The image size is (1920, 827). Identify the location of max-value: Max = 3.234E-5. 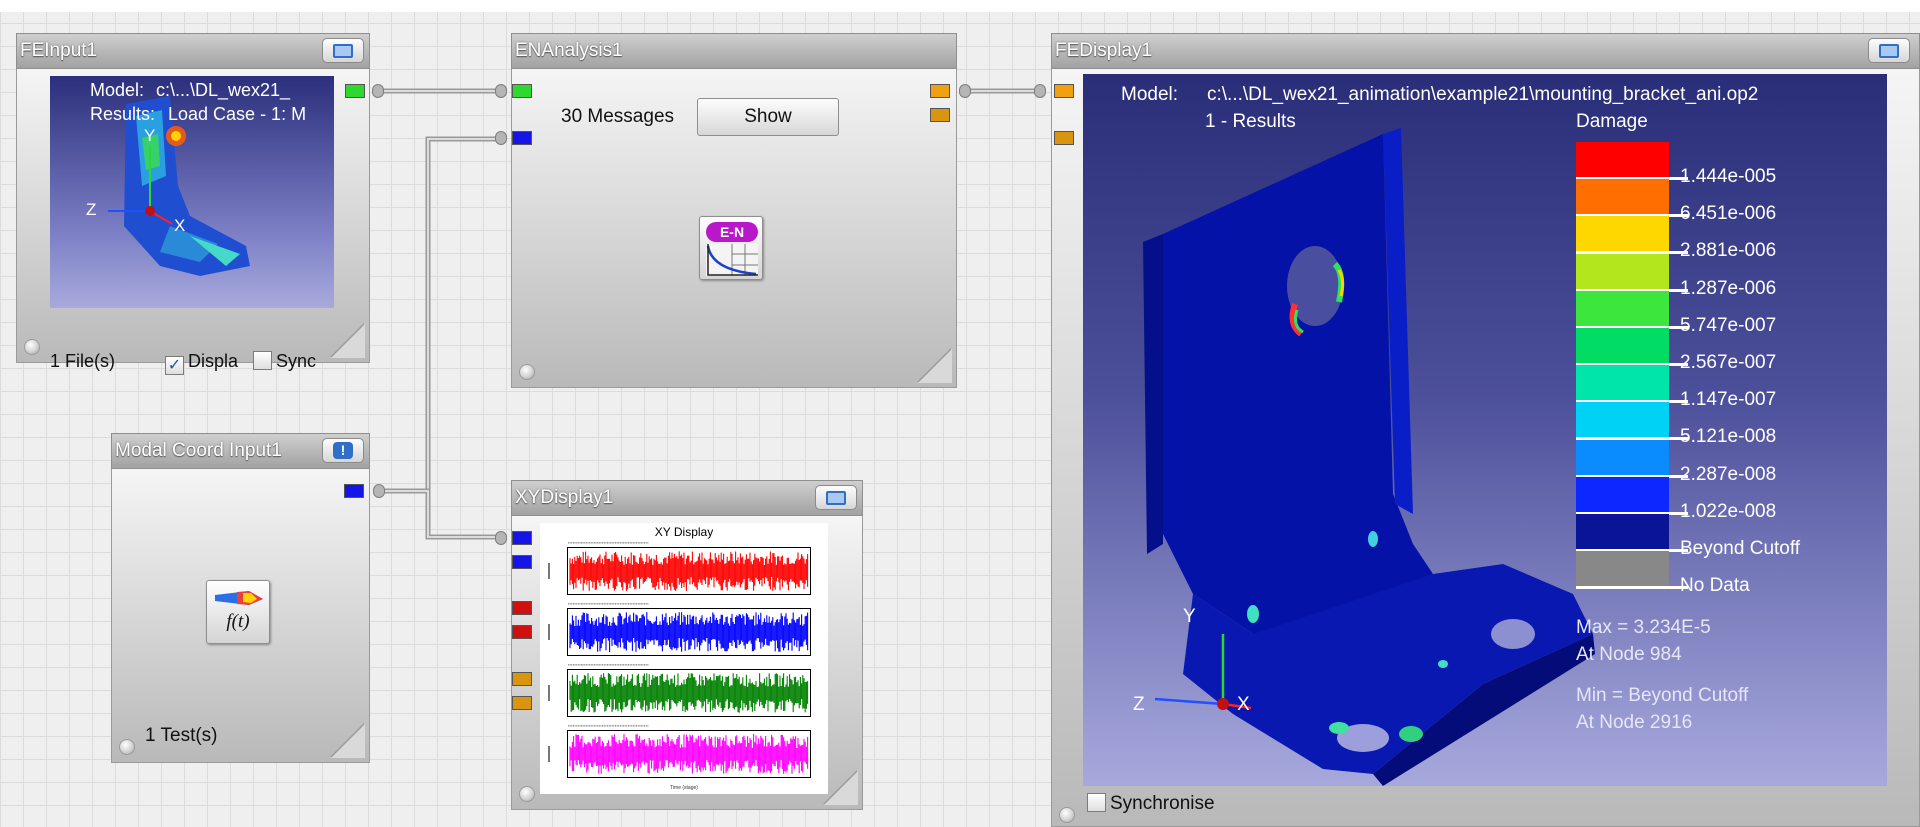
(1643, 627).